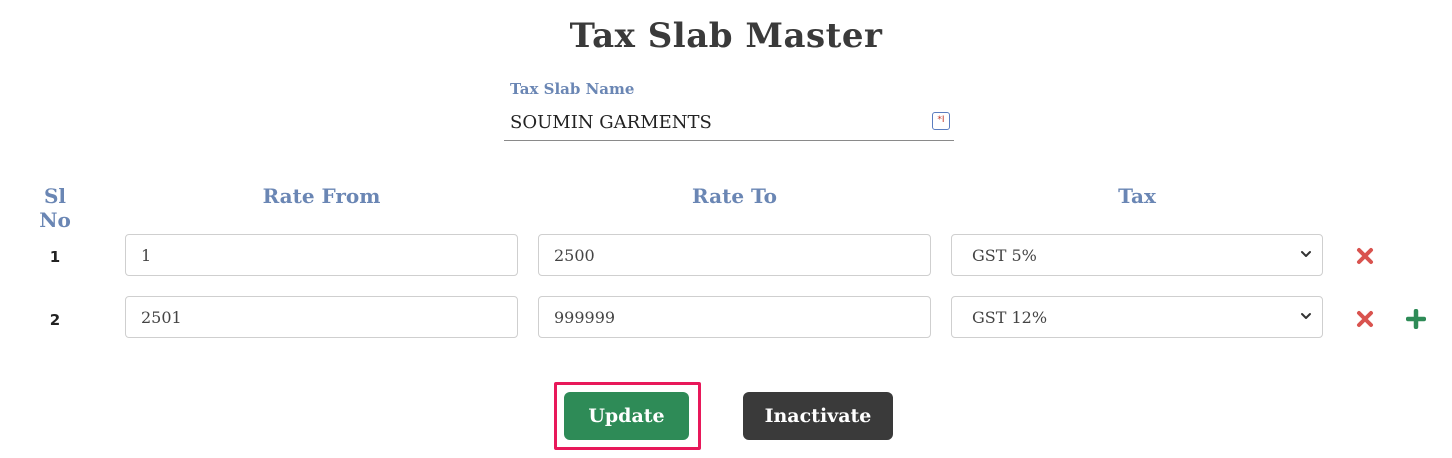  I want to click on update-button: Update, so click(626, 416).